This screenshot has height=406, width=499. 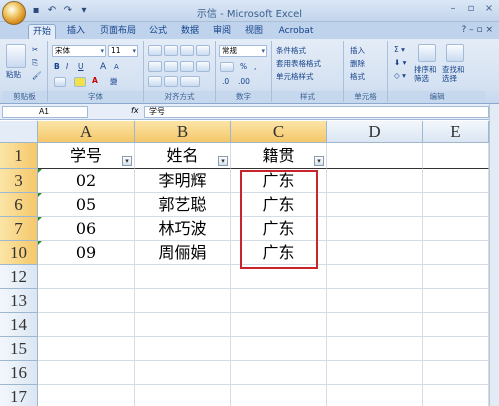 What do you see at coordinates (357, 76) in the screenshot?
I see `format-cells-button: 格式` at bounding box center [357, 76].